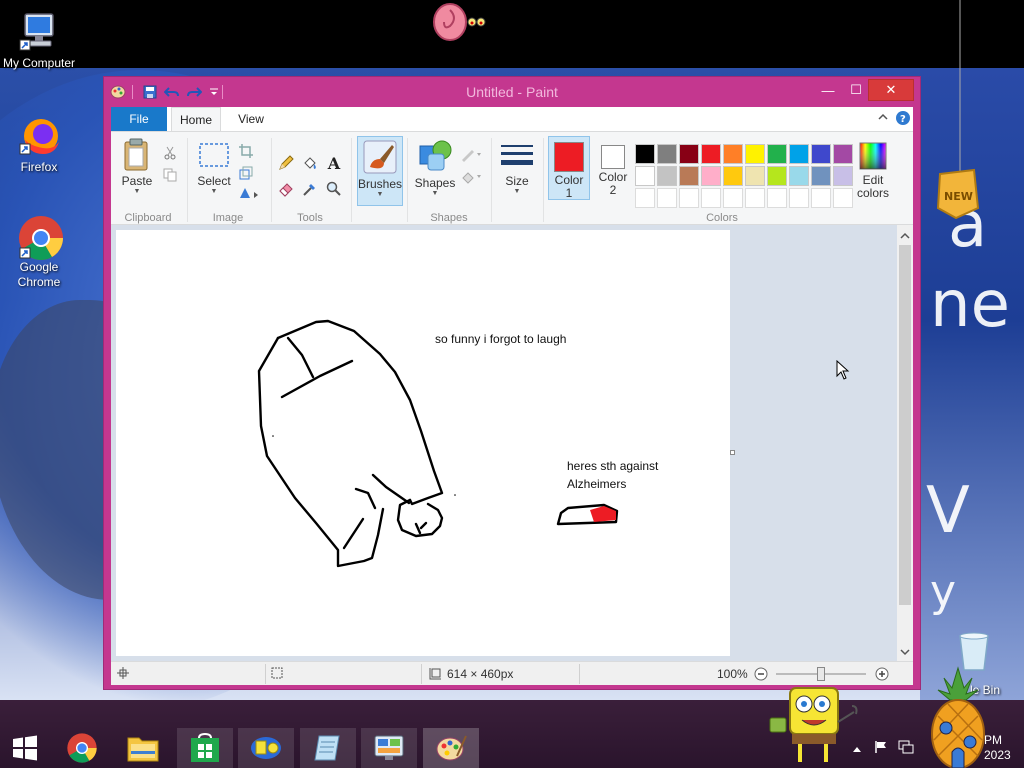  I want to click on resize-icon, so click(246, 173).